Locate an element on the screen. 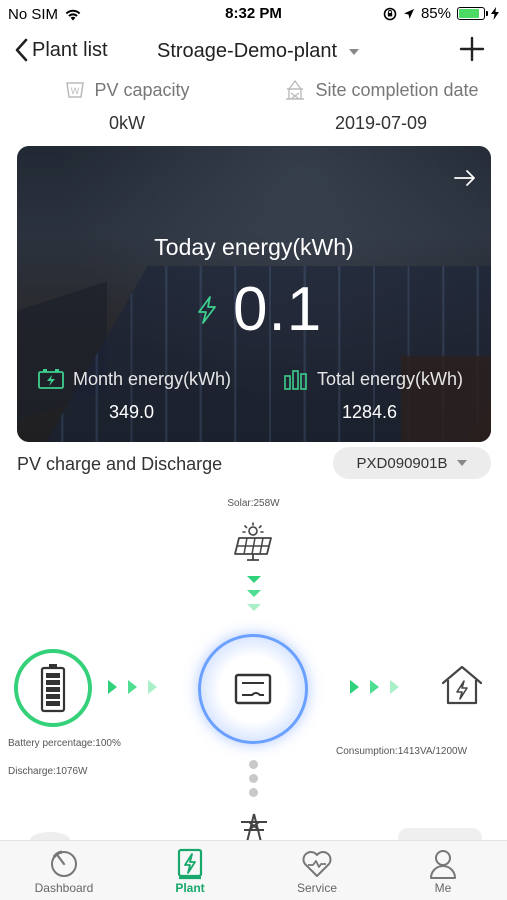 This screenshot has width=507, height=900. tab-me: Me is located at coordinates (443, 871).